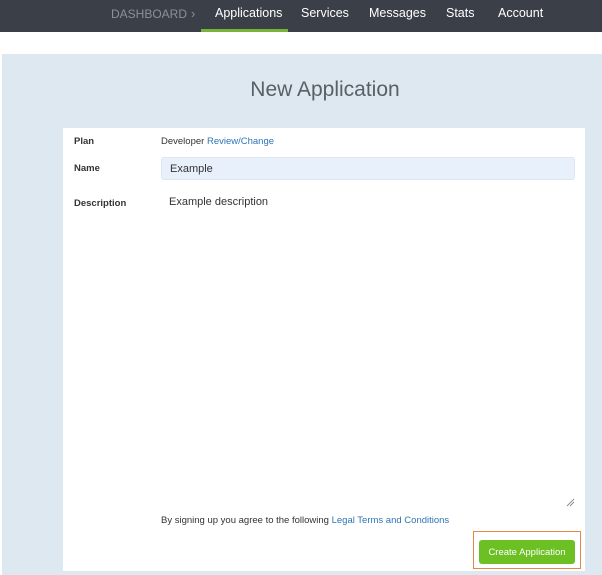  Describe the element at coordinates (149, 14) in the screenshot. I see `nav-dashboard-label: DASHBOARD` at that location.